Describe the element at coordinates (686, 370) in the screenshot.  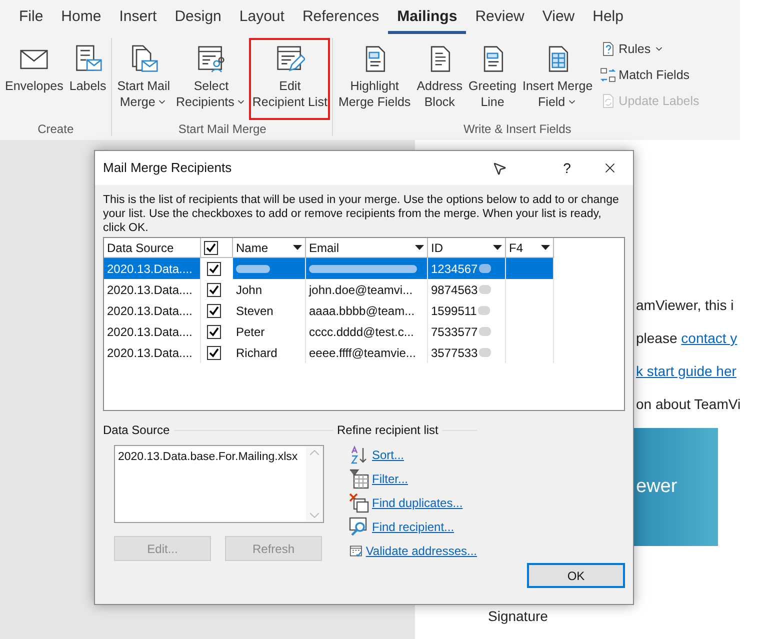
I see `document-link: k start guide her` at that location.